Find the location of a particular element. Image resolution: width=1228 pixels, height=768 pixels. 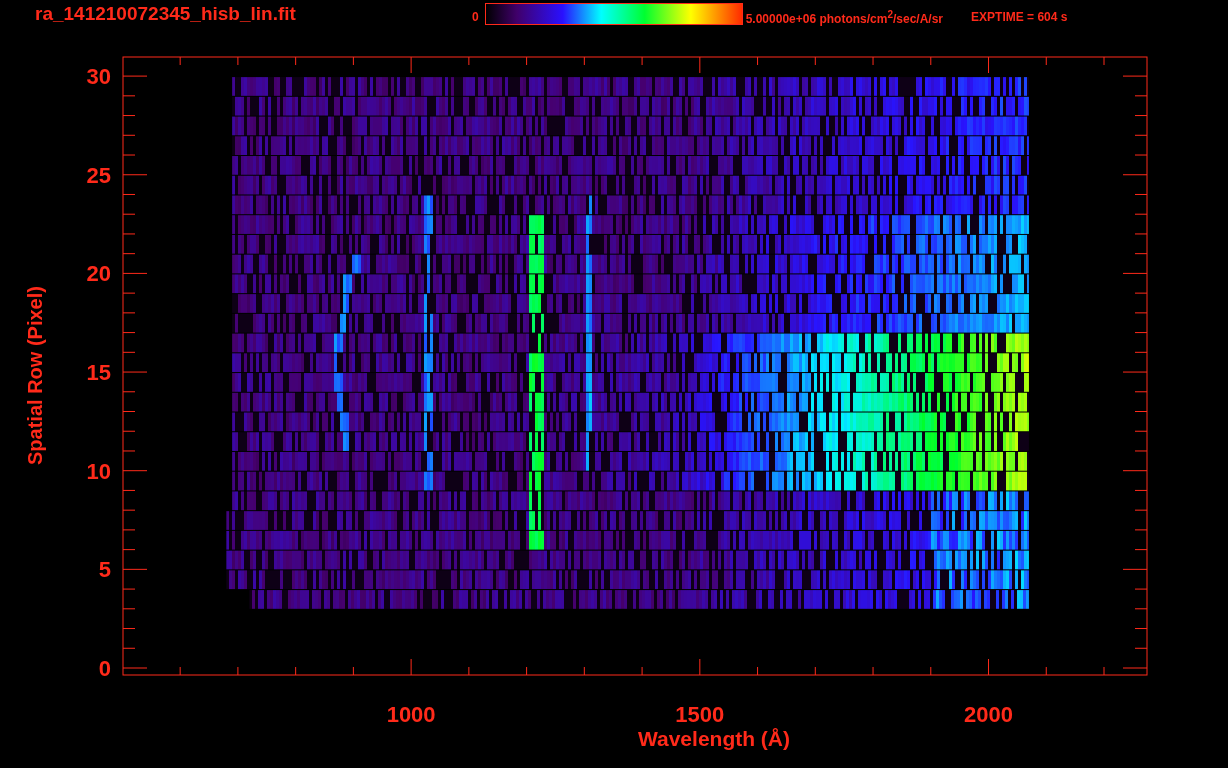

colorbar-min-label: 0 is located at coordinates (475, 17).